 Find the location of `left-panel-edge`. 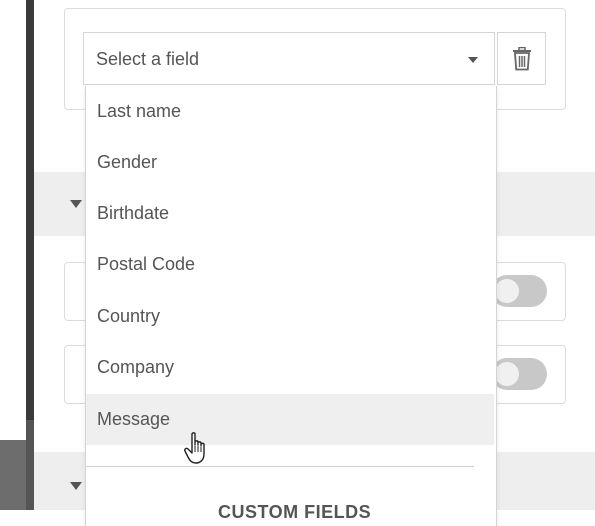

left-panel-edge is located at coordinates (13, 255).